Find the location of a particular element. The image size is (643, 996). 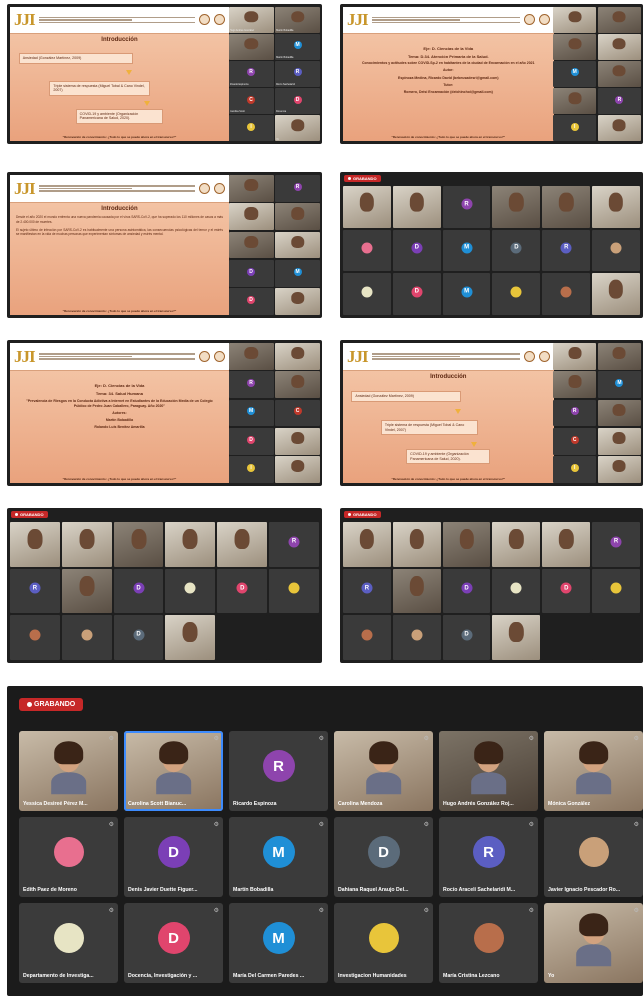

participant-tile: Hugo Andrés González is located at coordinates (251, 20).